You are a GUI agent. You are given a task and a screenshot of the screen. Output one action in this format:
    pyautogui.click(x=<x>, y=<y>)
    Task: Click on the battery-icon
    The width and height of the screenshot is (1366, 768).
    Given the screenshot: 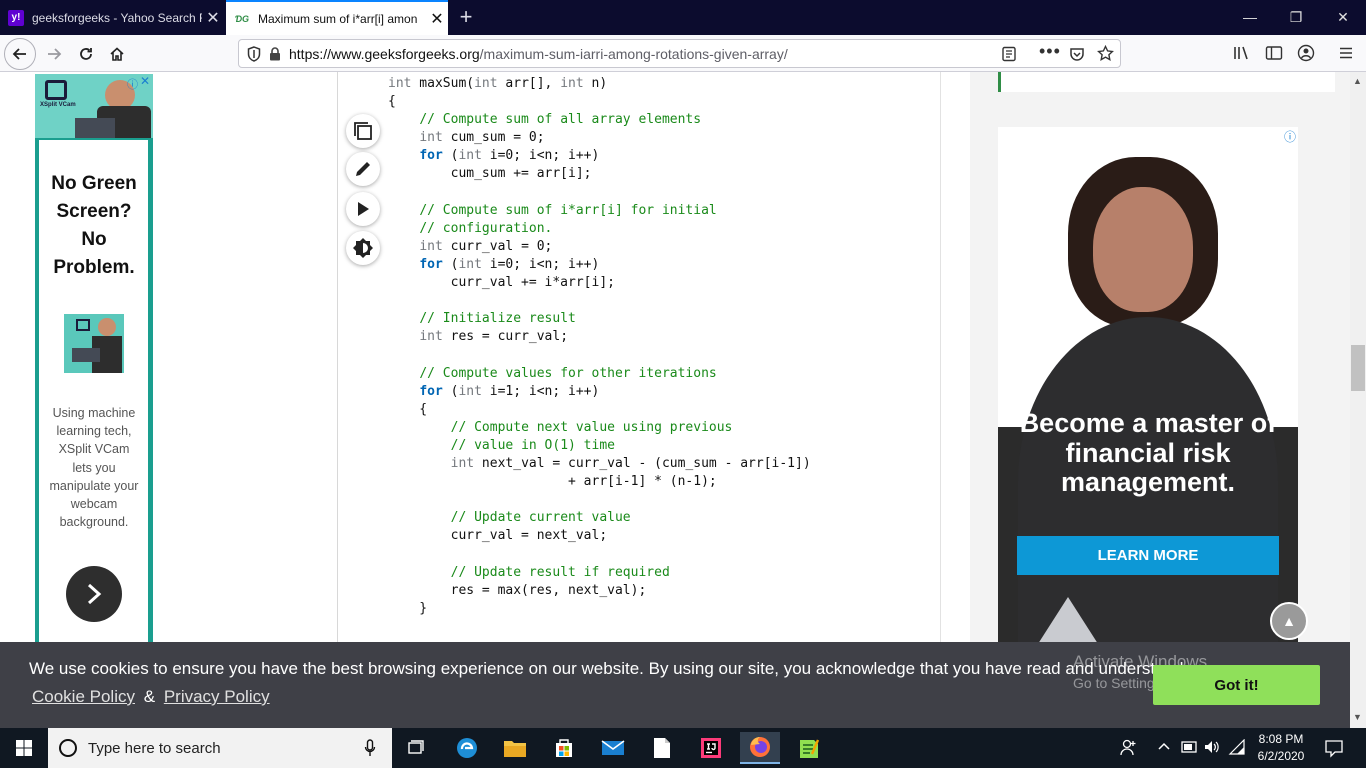 What is the action you would take?
    pyautogui.click(x=1189, y=749)
    